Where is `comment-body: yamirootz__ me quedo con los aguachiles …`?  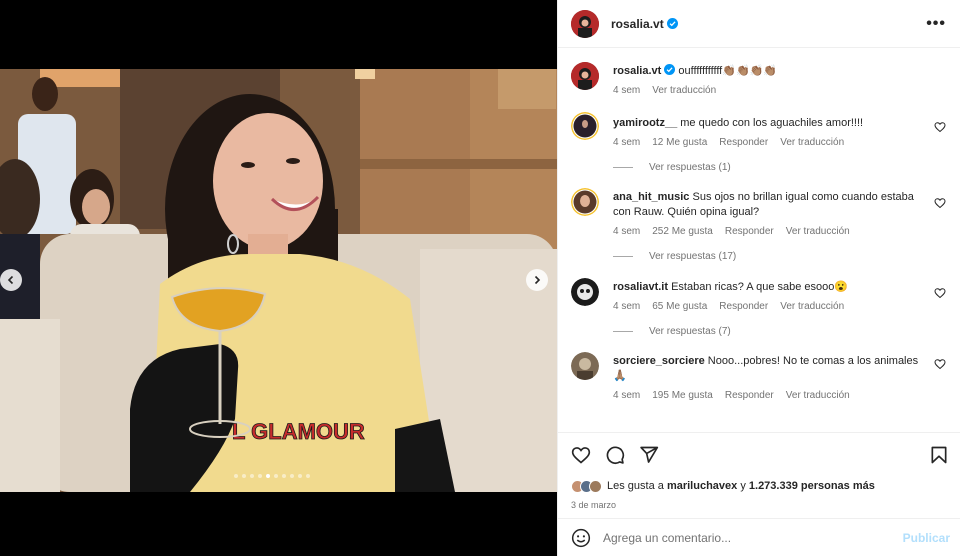
comment-body: yamirootz__ me quedo con los aguachiles … is located at coordinates (779, 130).